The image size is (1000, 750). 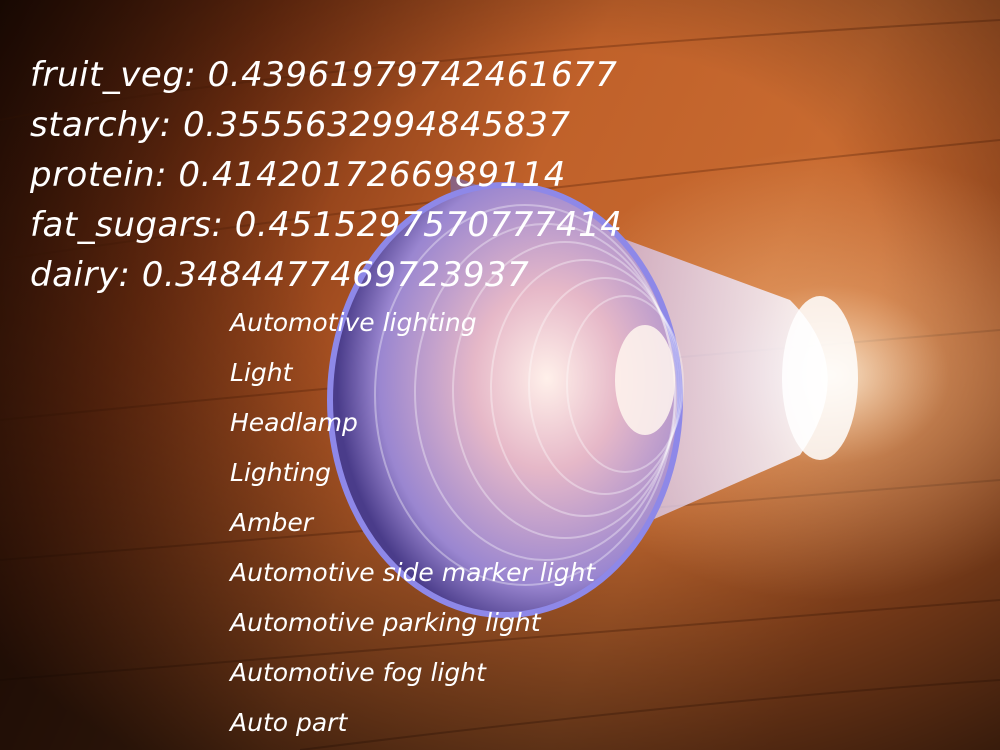 I want to click on score-fat-sugars: fat_sugars: 0.4515297570777414, so click(x=326, y=225).